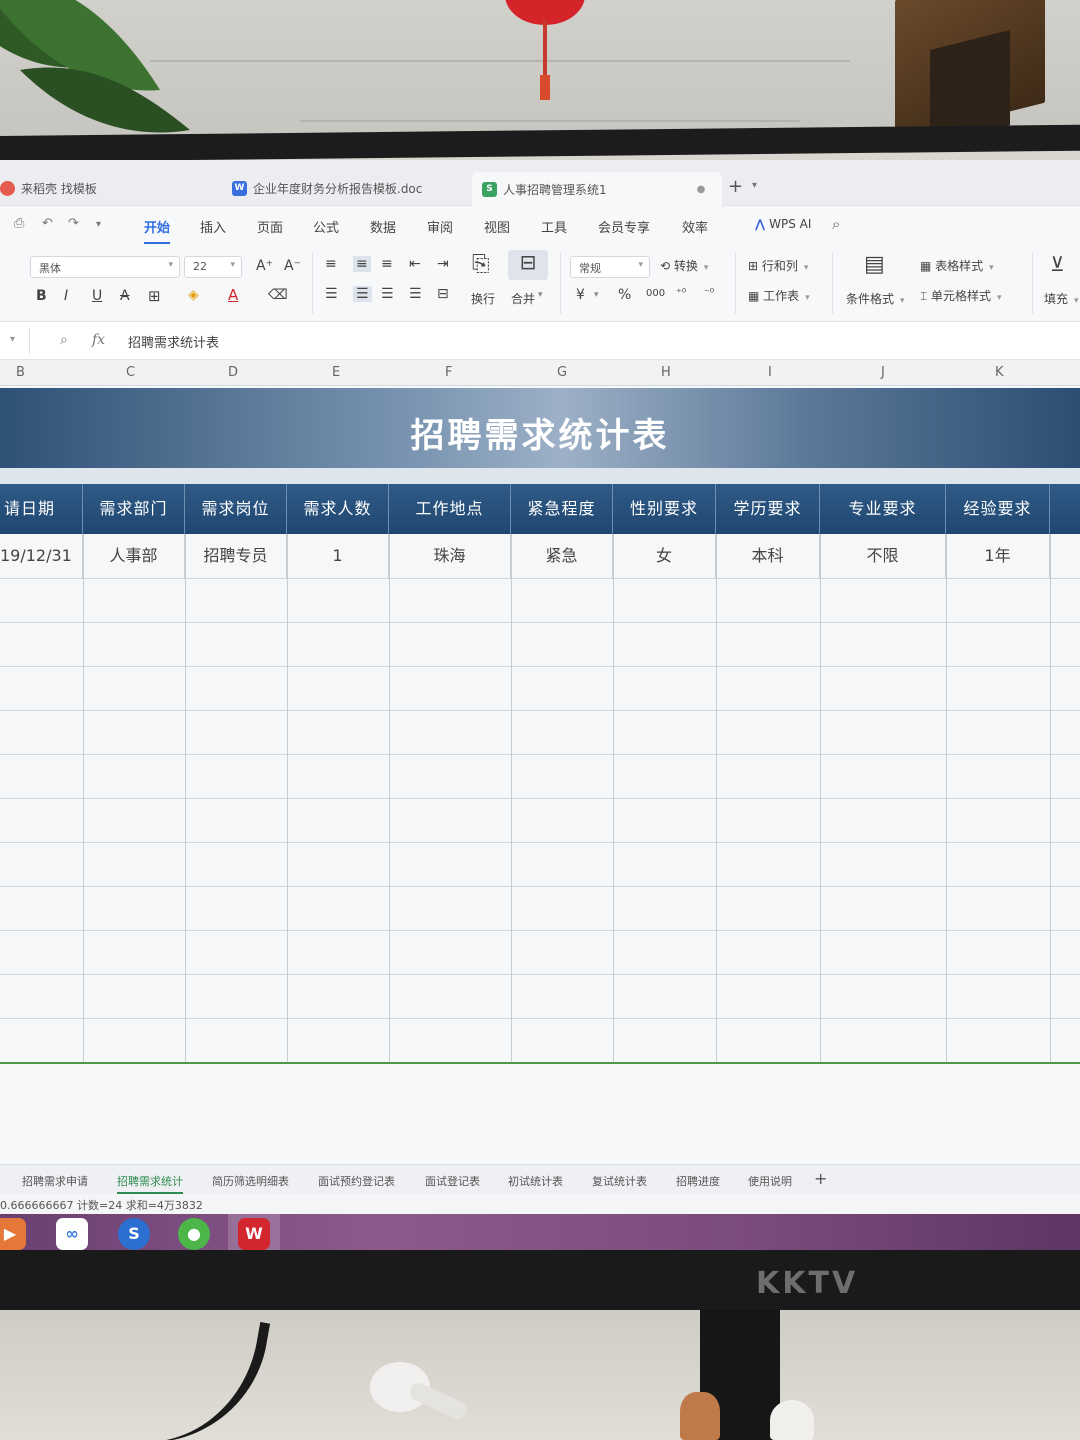  I want to click on worksheet-button: ▦ 工作表 ▾, so click(779, 295).